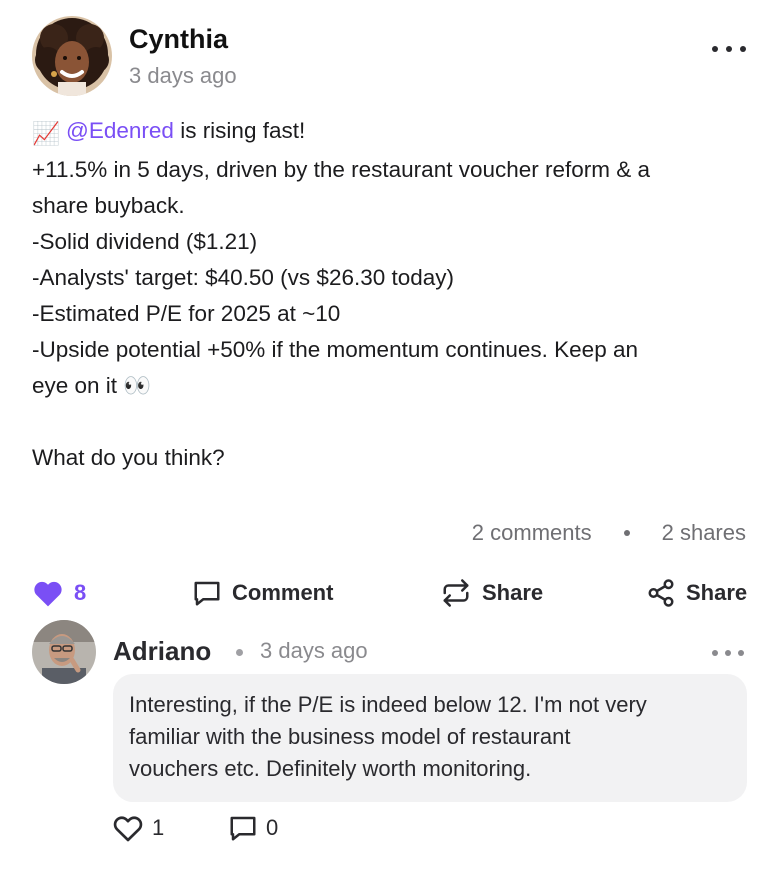 The height and width of the screenshot is (870, 780). I want to click on post-line, so click(392, 422).